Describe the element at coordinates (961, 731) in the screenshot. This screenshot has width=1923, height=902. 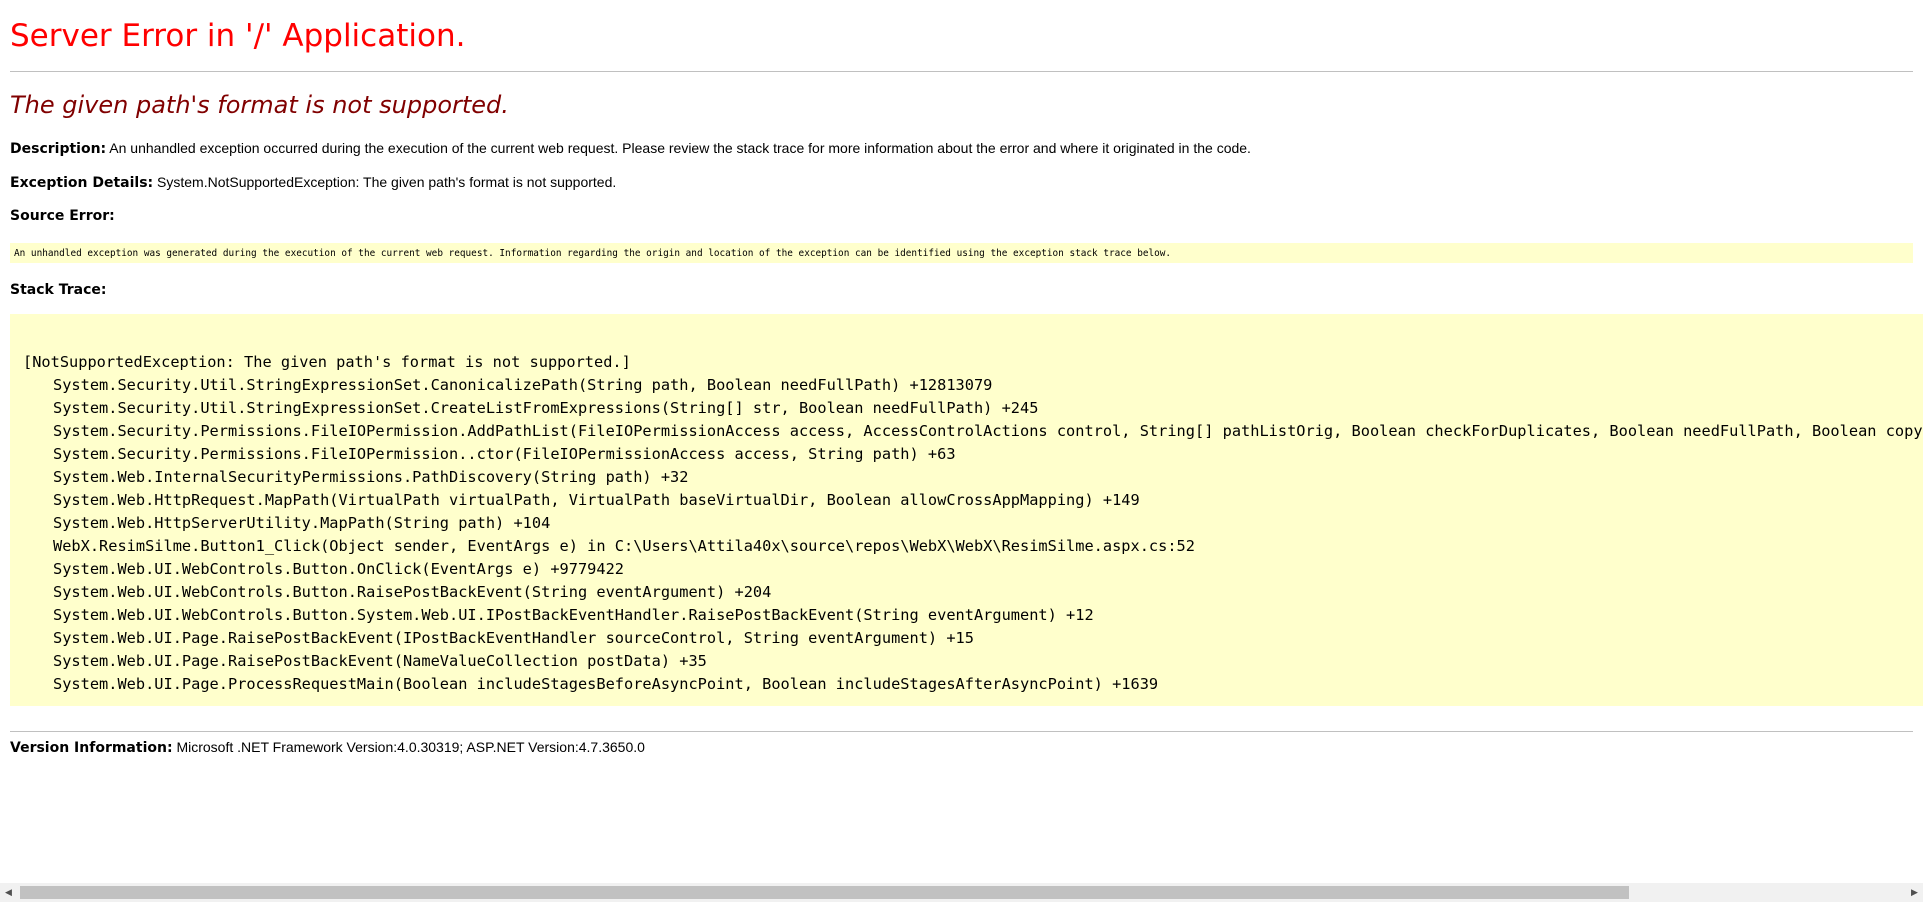
I see `version-divider` at that location.